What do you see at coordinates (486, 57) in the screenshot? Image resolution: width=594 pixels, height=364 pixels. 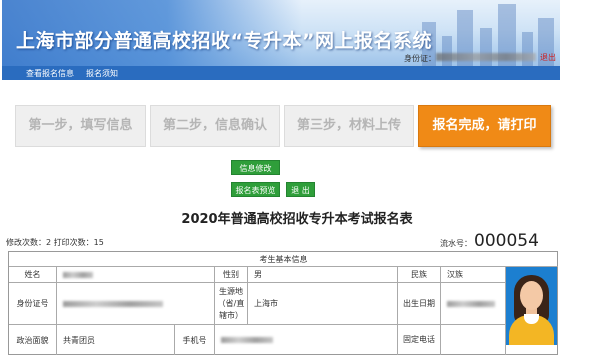 I see `id-value-redacted` at bounding box center [486, 57].